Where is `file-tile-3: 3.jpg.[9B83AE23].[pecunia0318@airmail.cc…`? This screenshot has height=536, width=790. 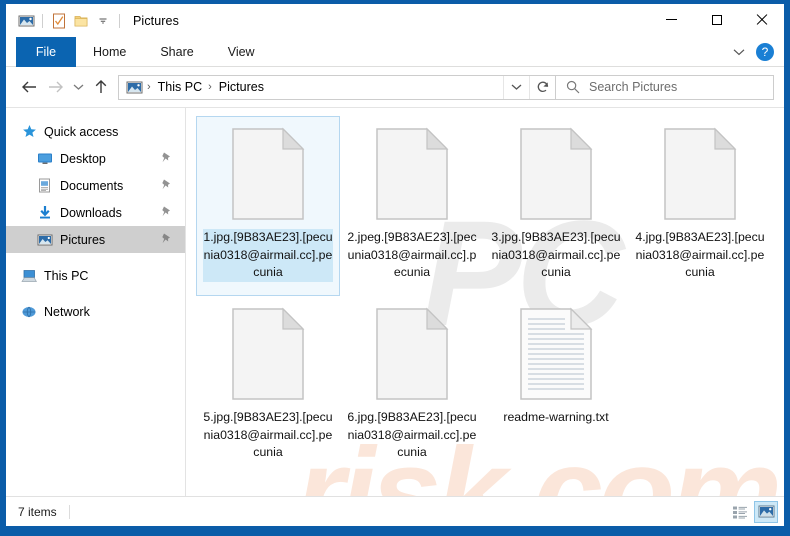 file-tile-3: 3.jpg.[9B83AE23].[pecunia0318@airmail.cc… is located at coordinates (556, 206).